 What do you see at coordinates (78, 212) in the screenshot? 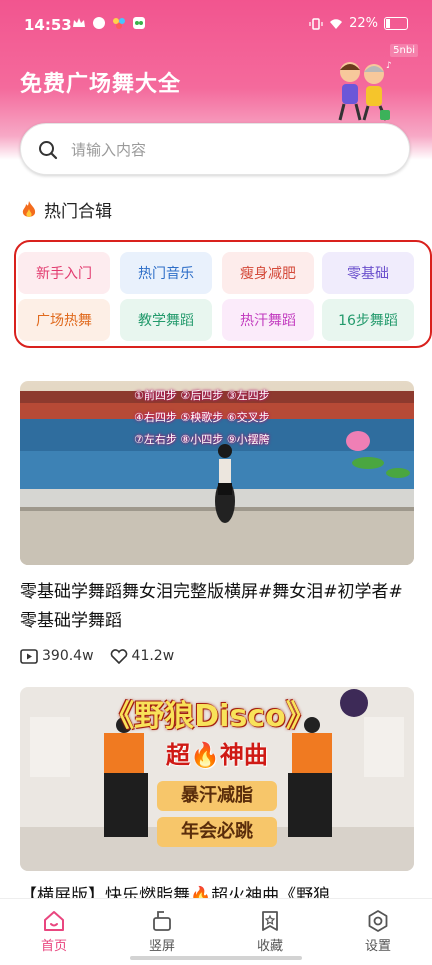
I see `section-title: 热门合辑` at bounding box center [78, 212].